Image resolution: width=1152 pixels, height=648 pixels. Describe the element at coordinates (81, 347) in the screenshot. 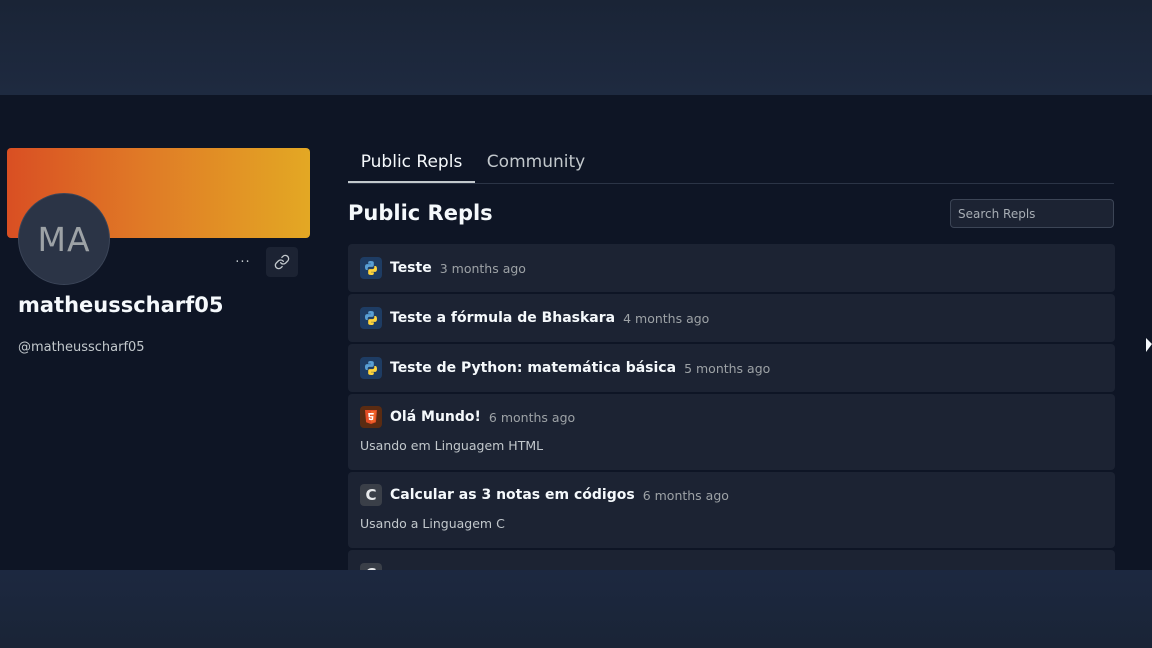

I see `profile-handle: @matheusscharf05` at that location.